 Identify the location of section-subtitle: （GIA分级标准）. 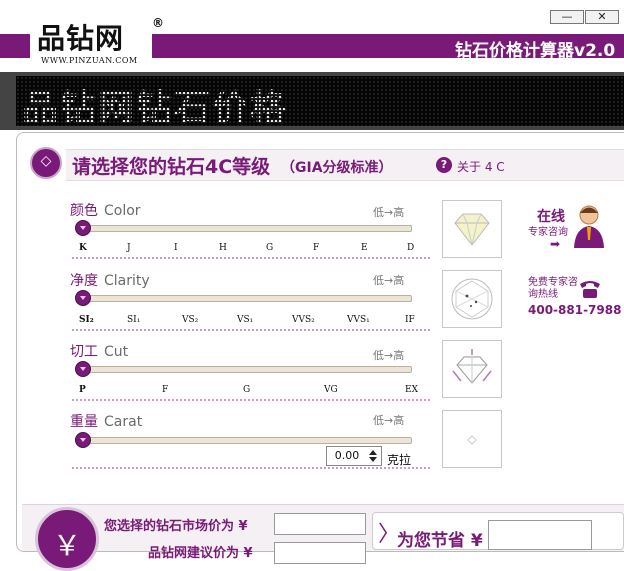
(337, 168).